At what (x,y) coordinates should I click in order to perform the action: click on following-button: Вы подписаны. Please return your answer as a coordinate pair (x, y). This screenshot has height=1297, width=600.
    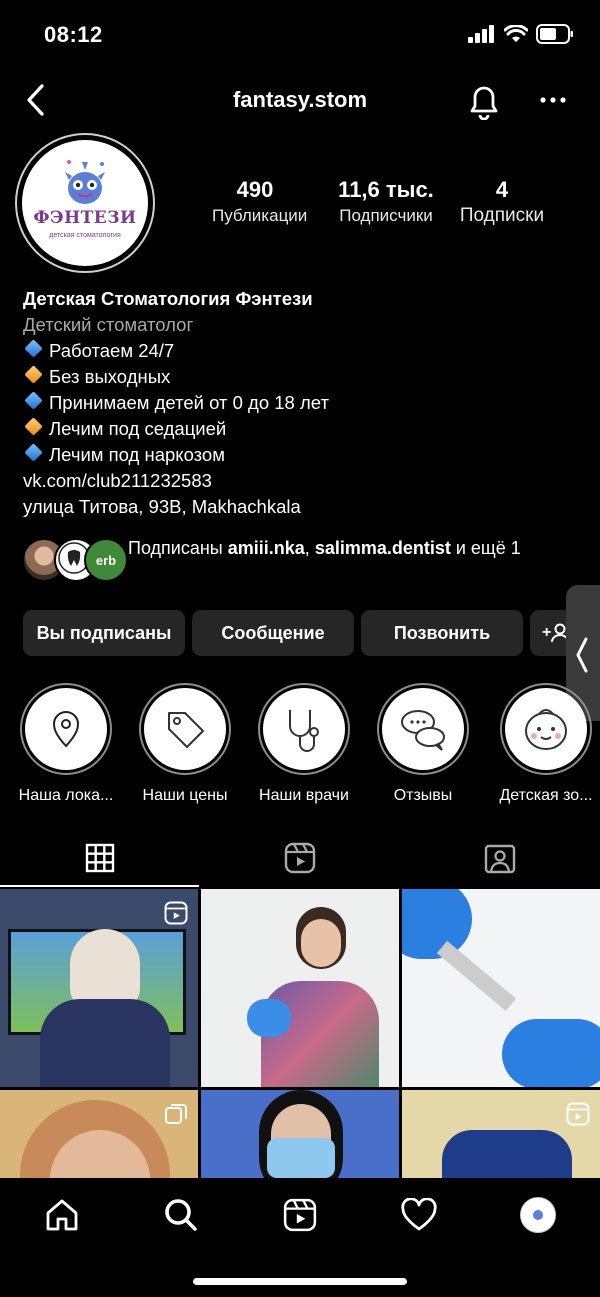
    Looking at the image, I should click on (104, 633).